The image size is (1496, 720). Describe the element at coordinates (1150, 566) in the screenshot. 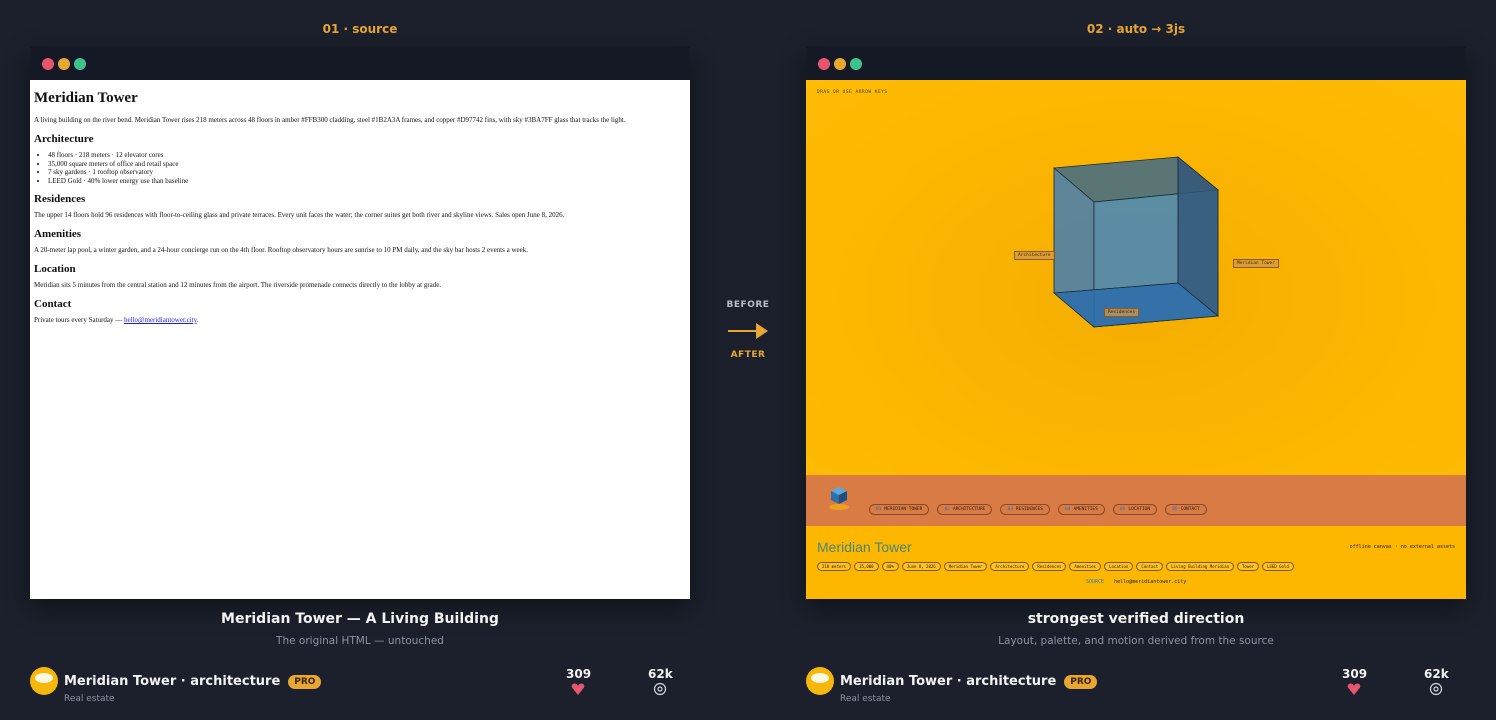

I see `keyword-chip: Contact` at that location.